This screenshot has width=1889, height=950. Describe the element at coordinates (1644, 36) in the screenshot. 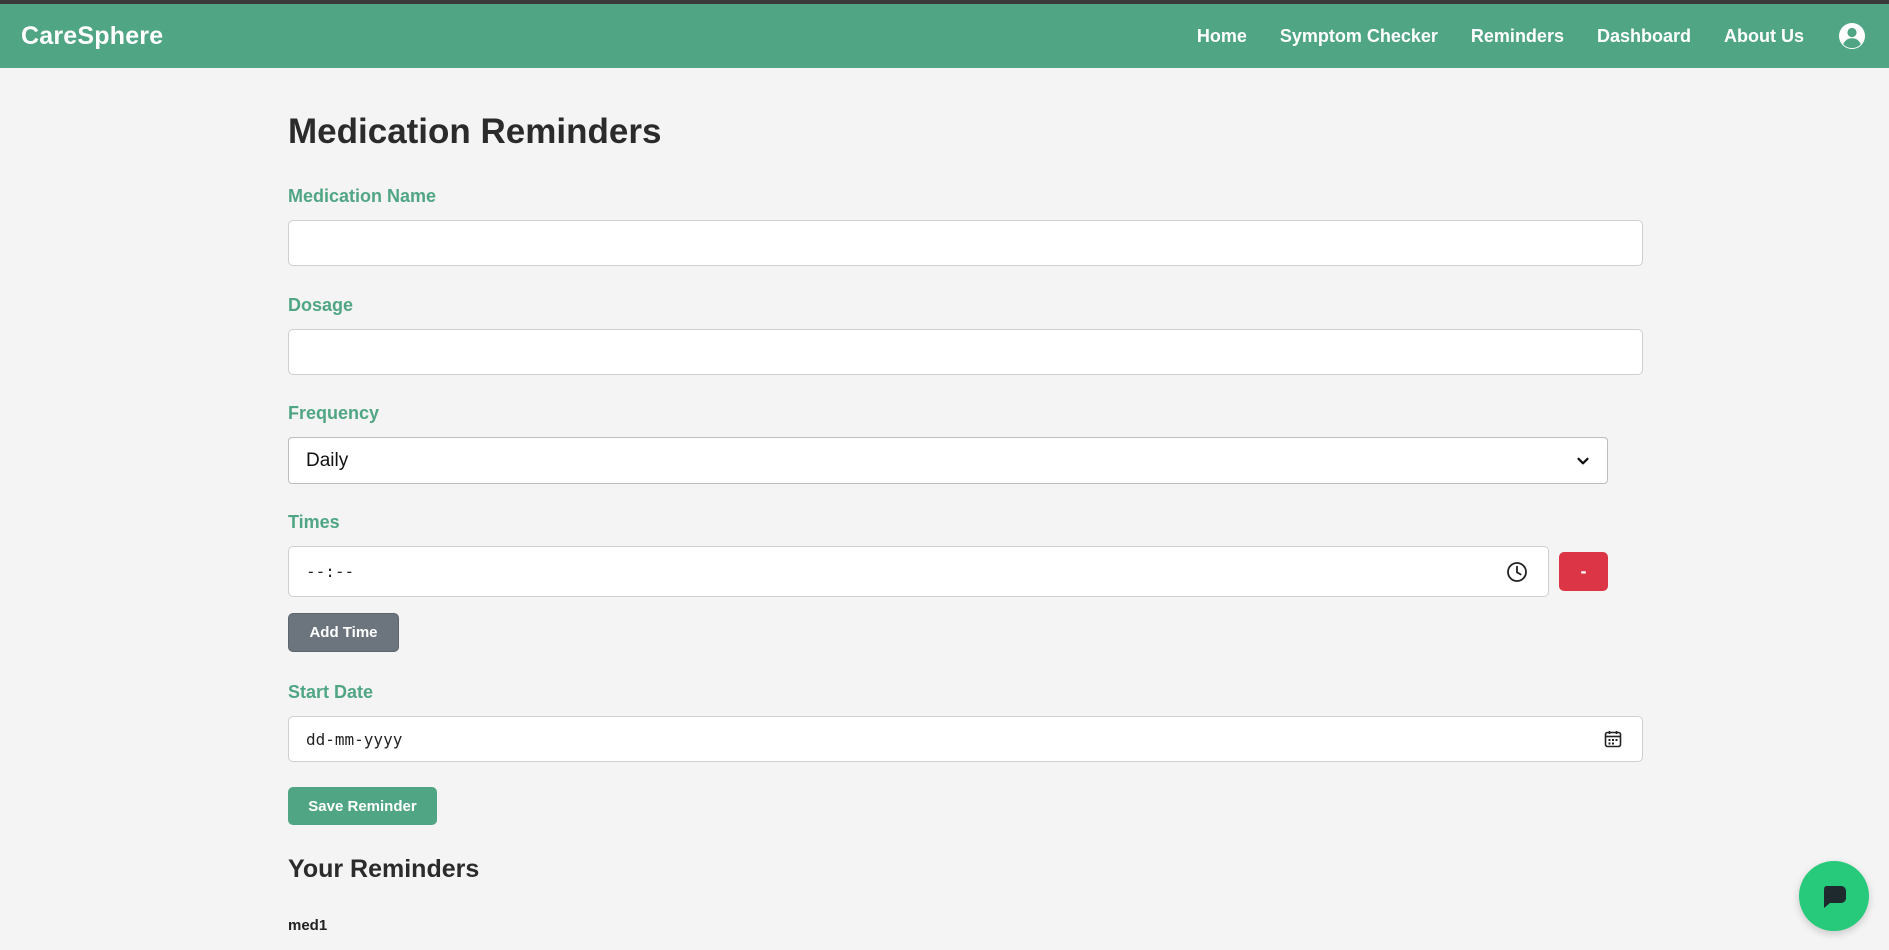

I see `nav-dashboard: Dashboard` at that location.